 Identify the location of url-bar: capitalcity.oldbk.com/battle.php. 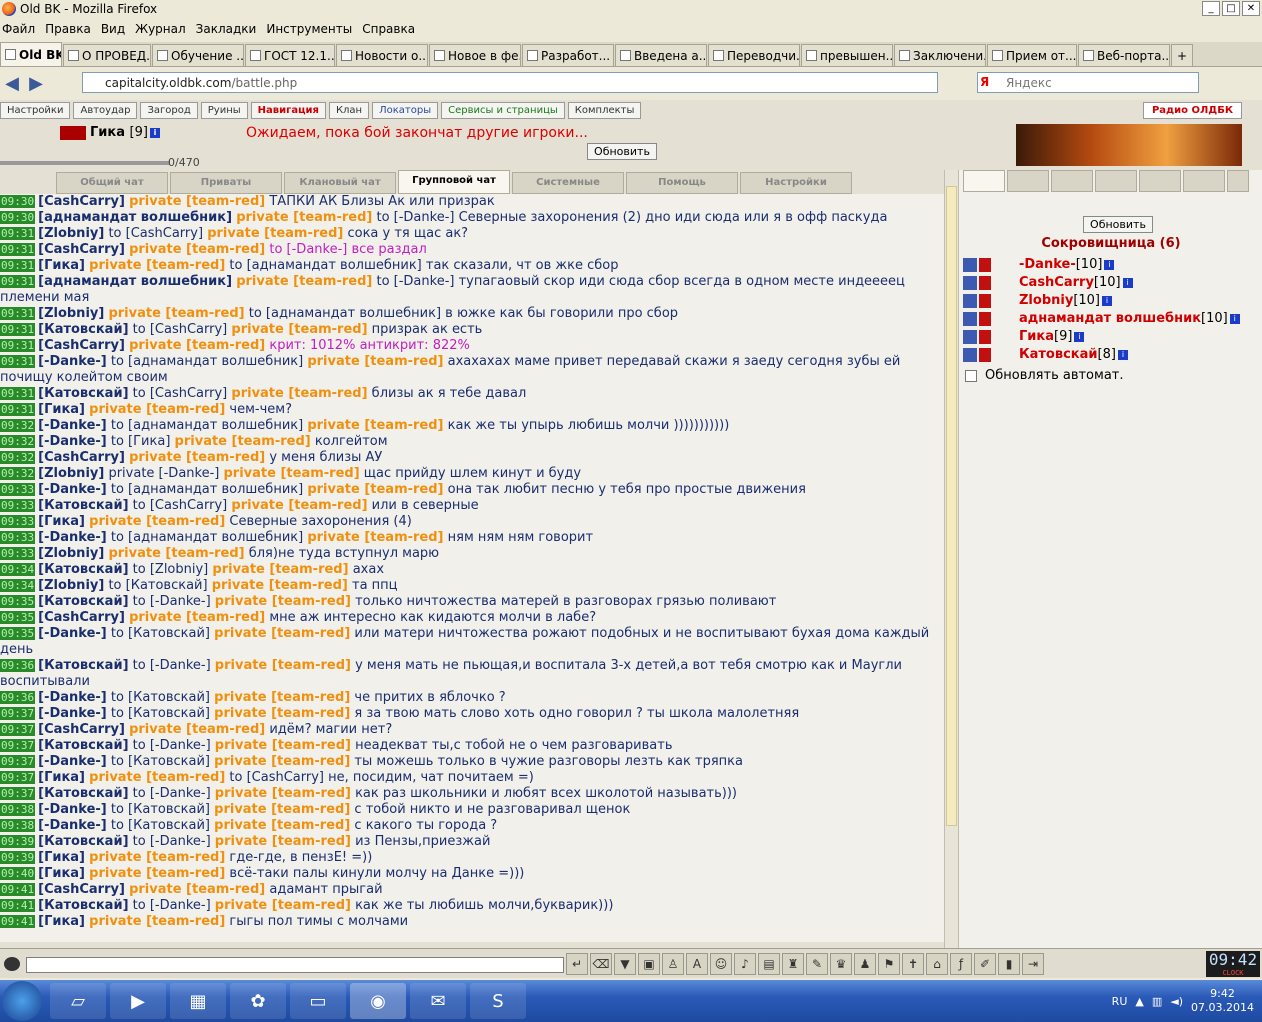
(510, 82).